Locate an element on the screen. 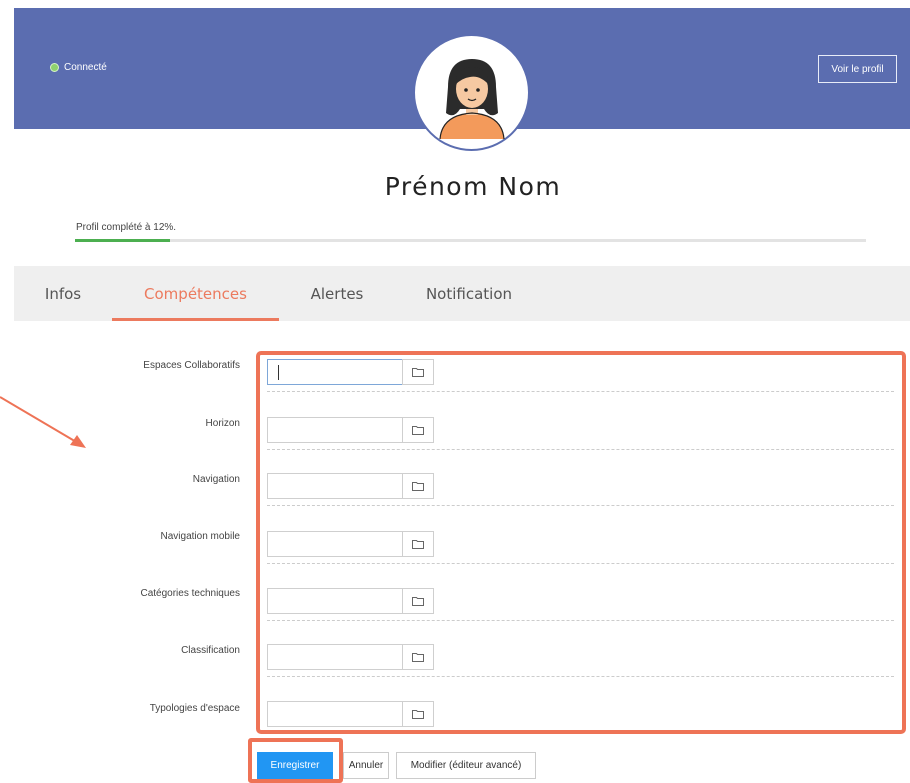 This screenshot has width=910, height=783. field-label-navigation-mobile: Navigation mobile is located at coordinates (200, 536).